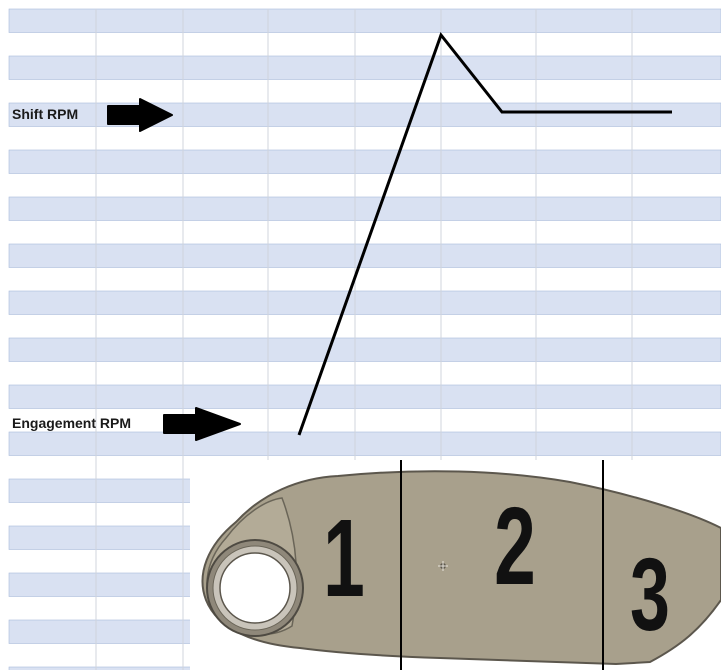 This screenshot has width=721, height=670. I want to click on shift-rpm-label: Shift RPM, so click(45, 114).